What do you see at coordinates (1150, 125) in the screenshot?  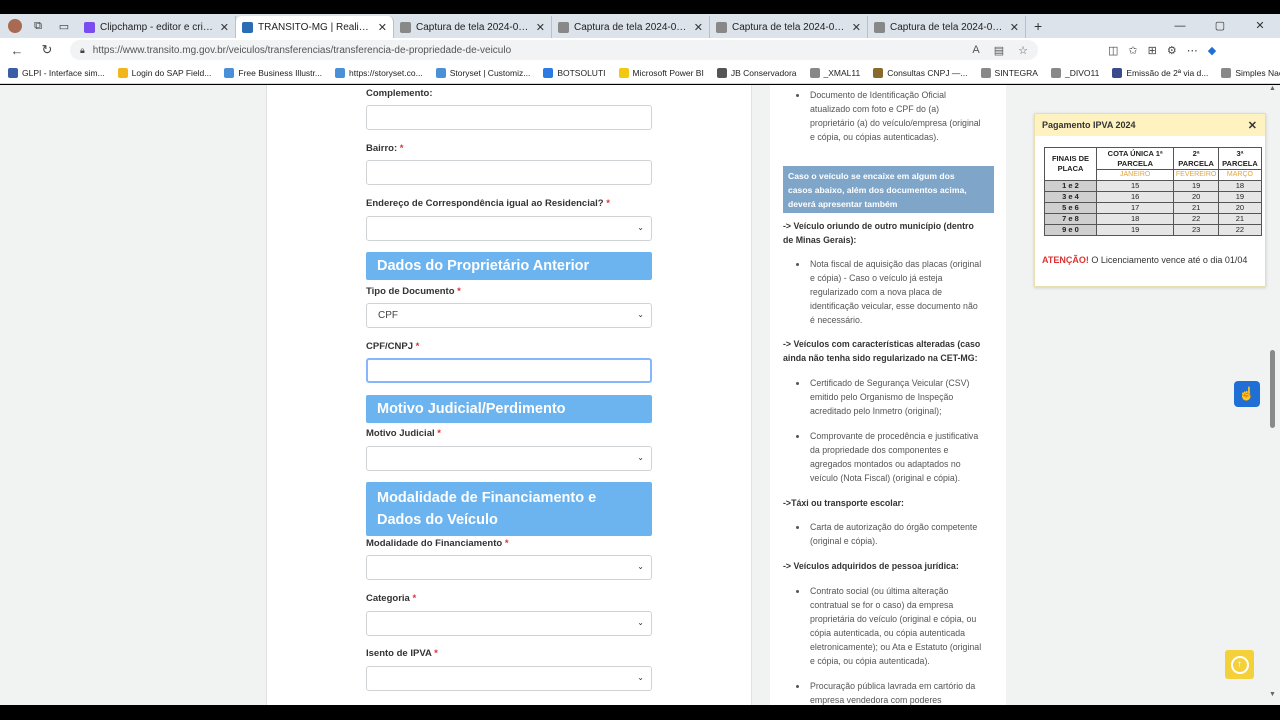 I see `ipva-popup-header: Pagamento IPVA 2024 ✕` at bounding box center [1150, 125].